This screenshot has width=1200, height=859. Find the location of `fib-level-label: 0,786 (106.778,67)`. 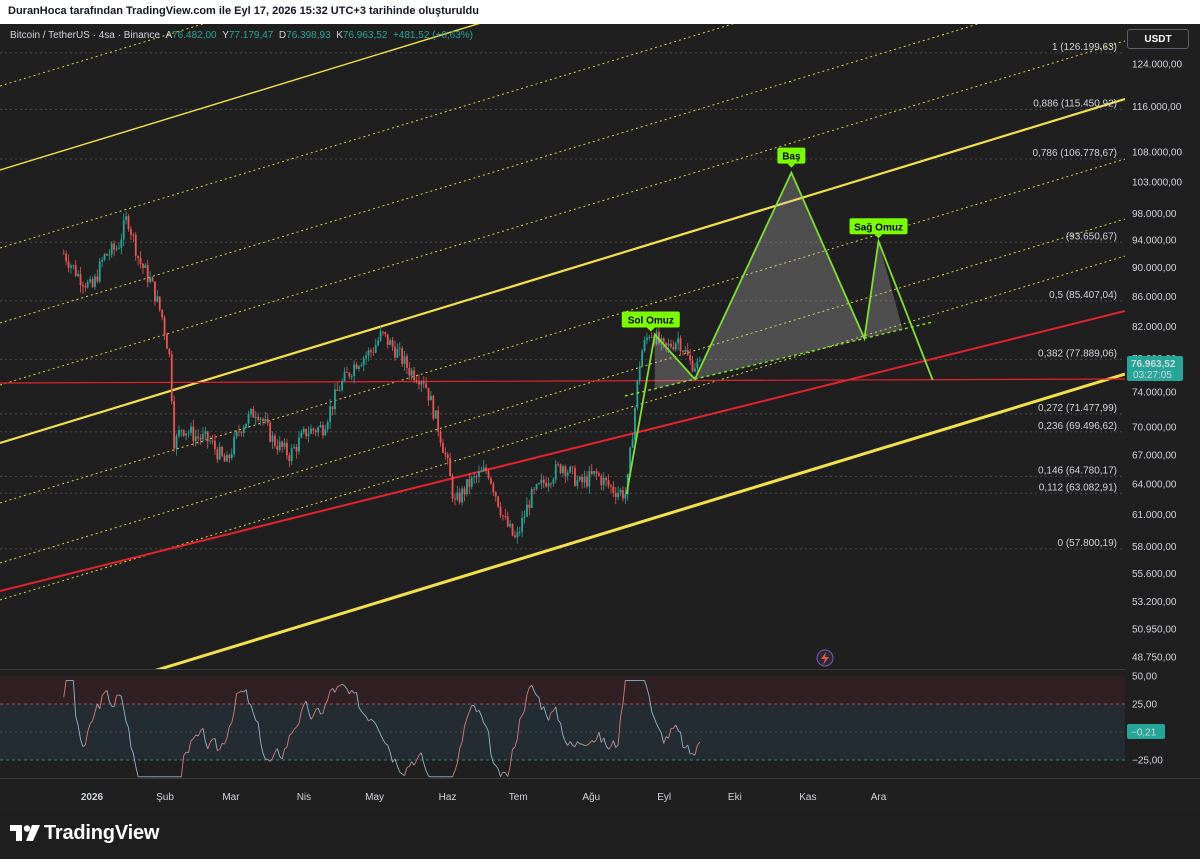

fib-level-label: 0,786 (106.778,67) is located at coordinates (1074, 153).